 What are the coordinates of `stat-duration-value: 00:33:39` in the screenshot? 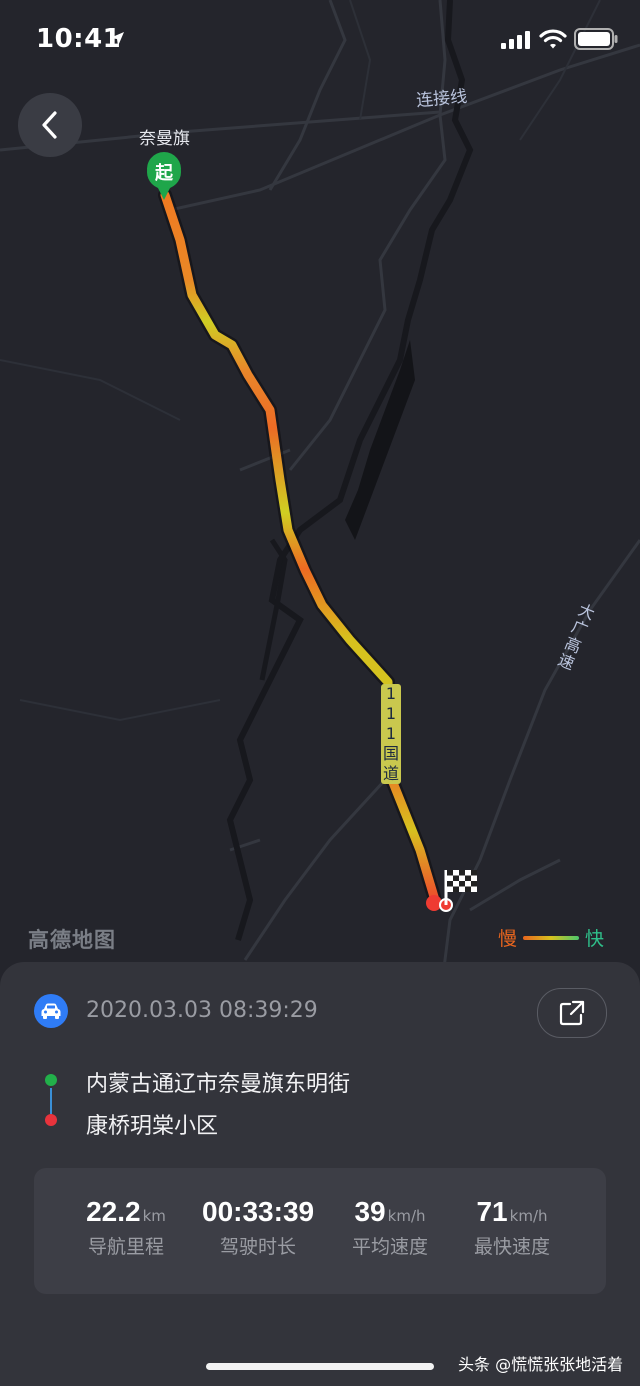 It's located at (258, 1211).